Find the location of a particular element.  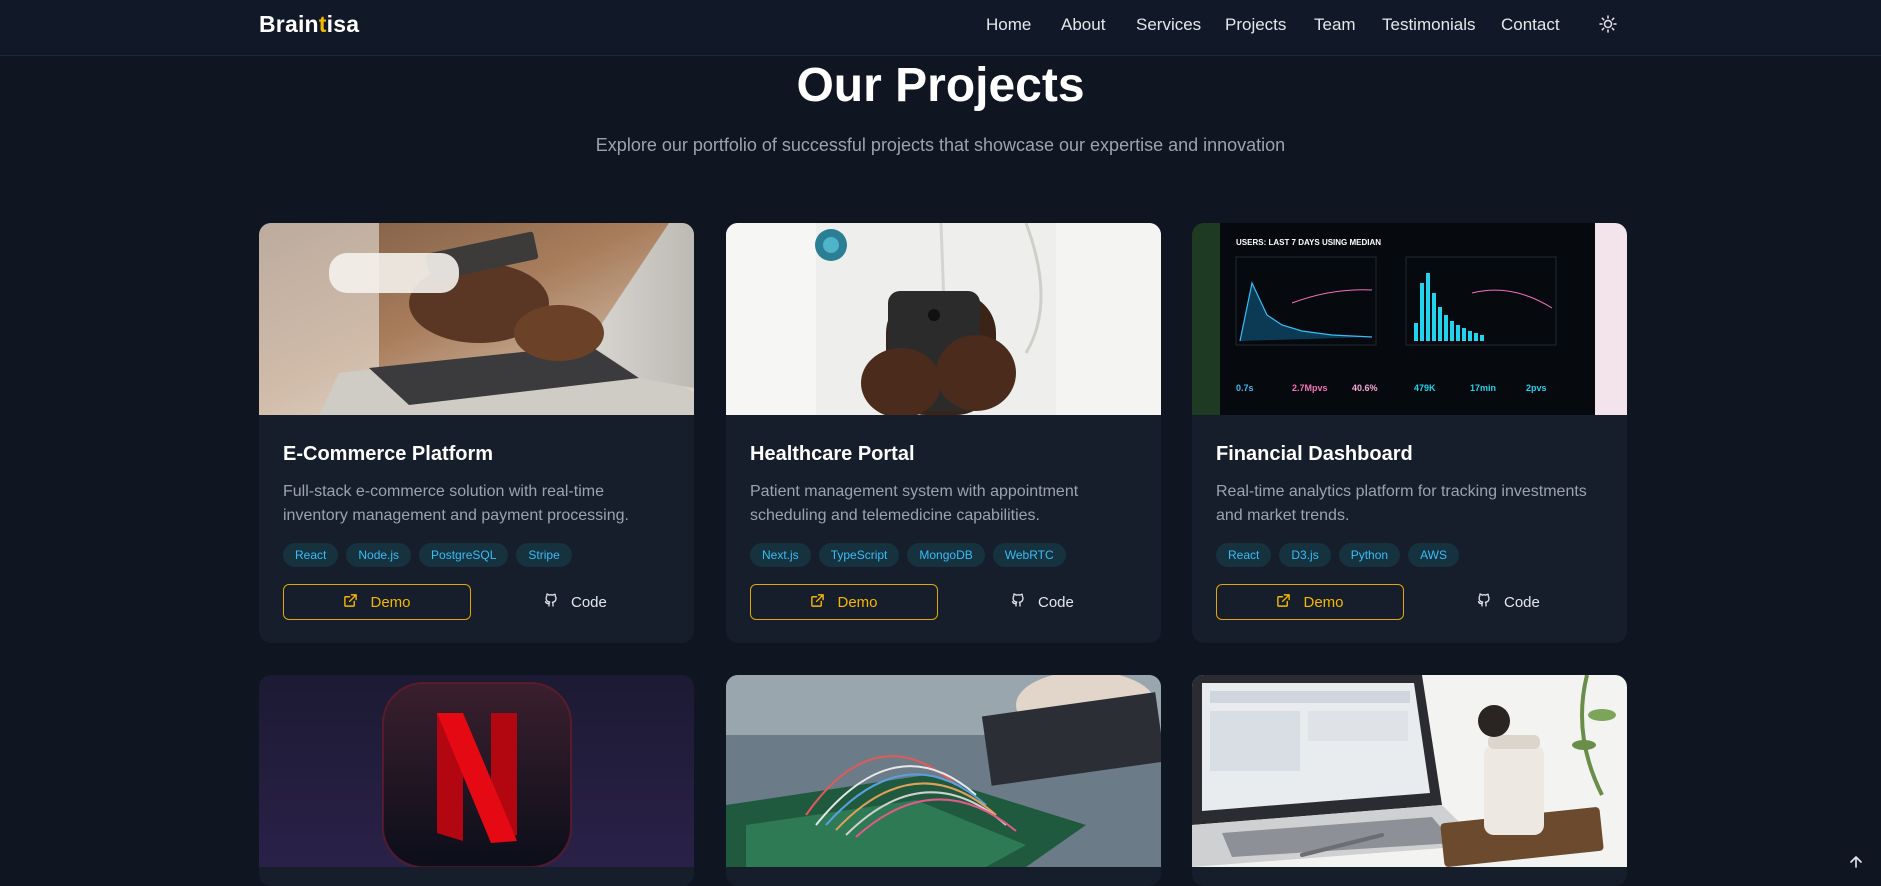

tag: Next.js is located at coordinates (780, 555).